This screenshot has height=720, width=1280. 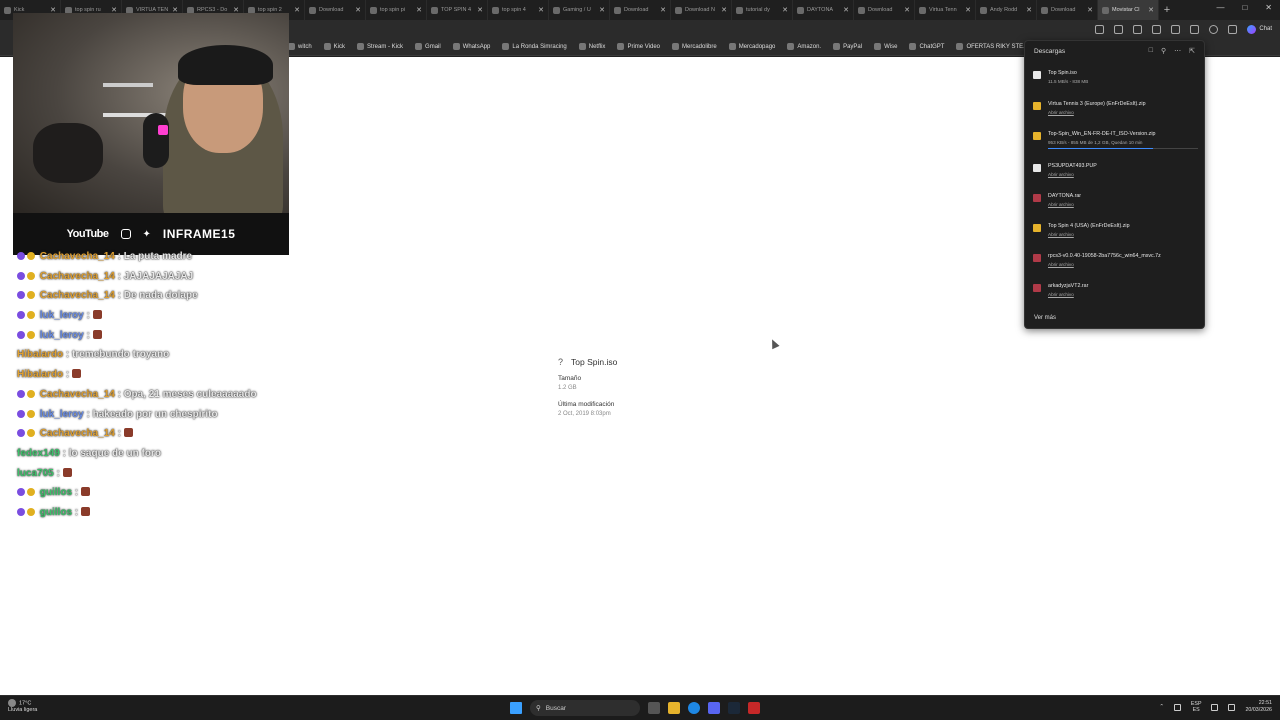 I want to click on more-icon, so click(x=1233, y=29).